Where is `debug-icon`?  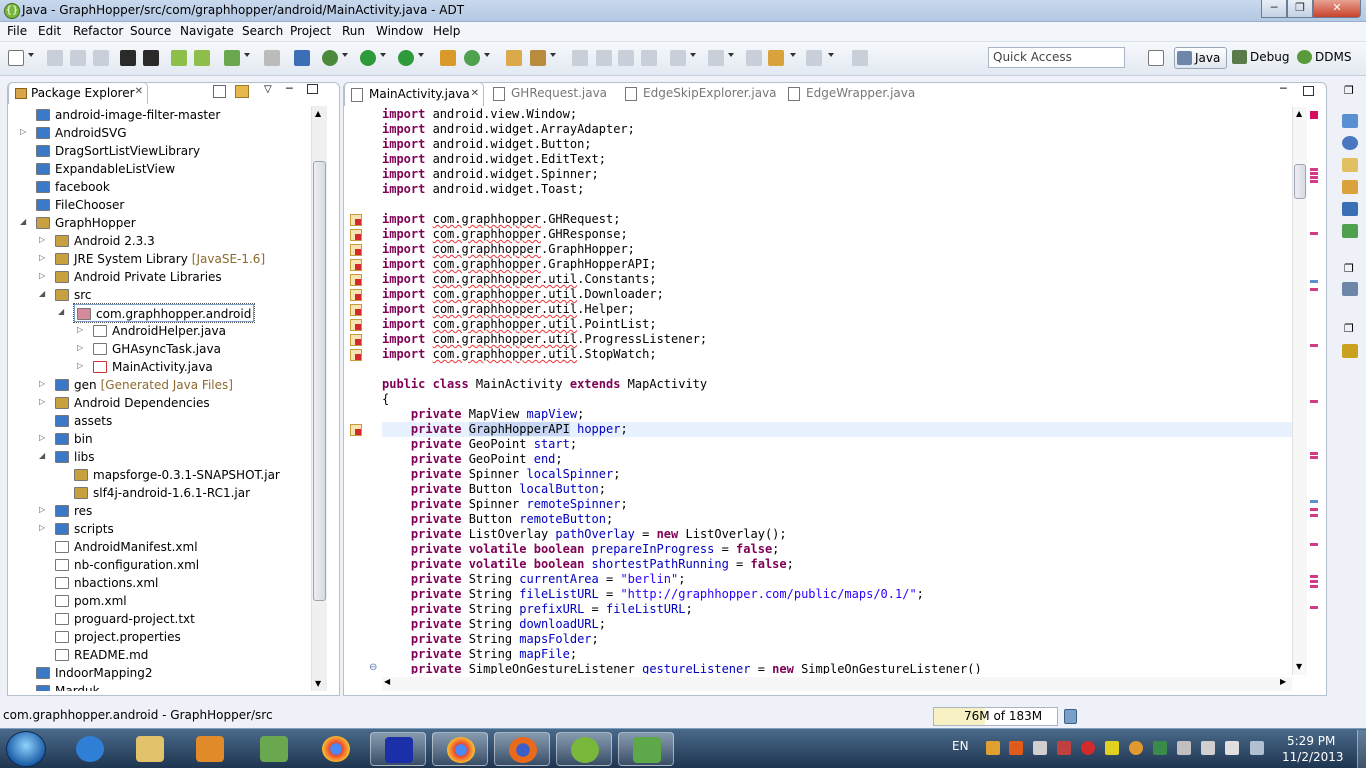
debug-icon is located at coordinates (330, 58).